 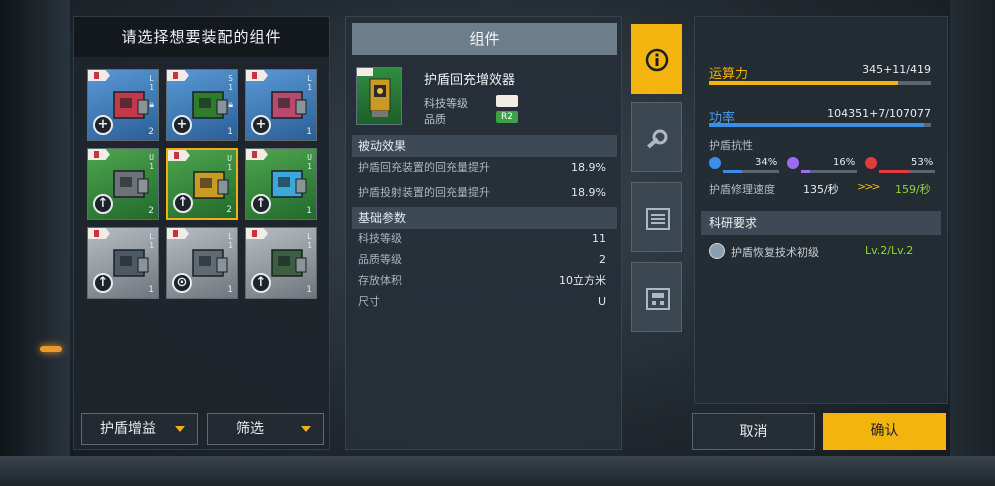 I want to click on param-label: 科技等级, so click(x=380, y=238).